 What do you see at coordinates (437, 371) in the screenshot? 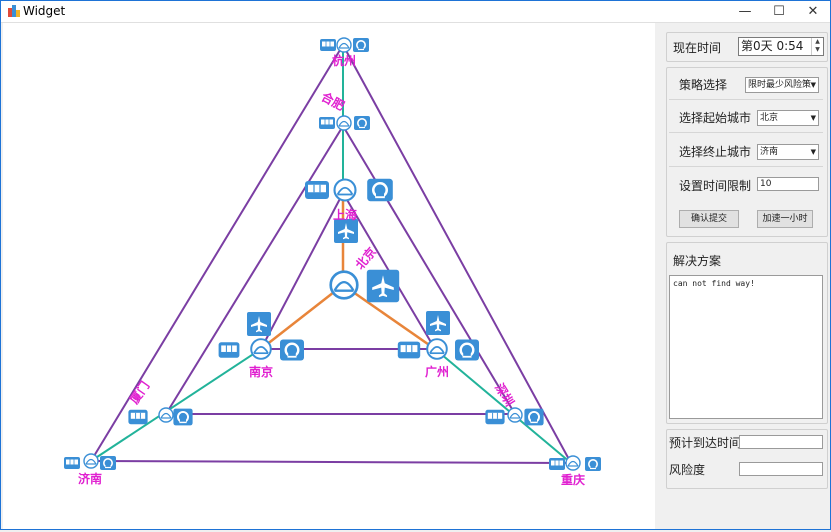
I see `city-label-guangzhou: 广州` at bounding box center [437, 371].